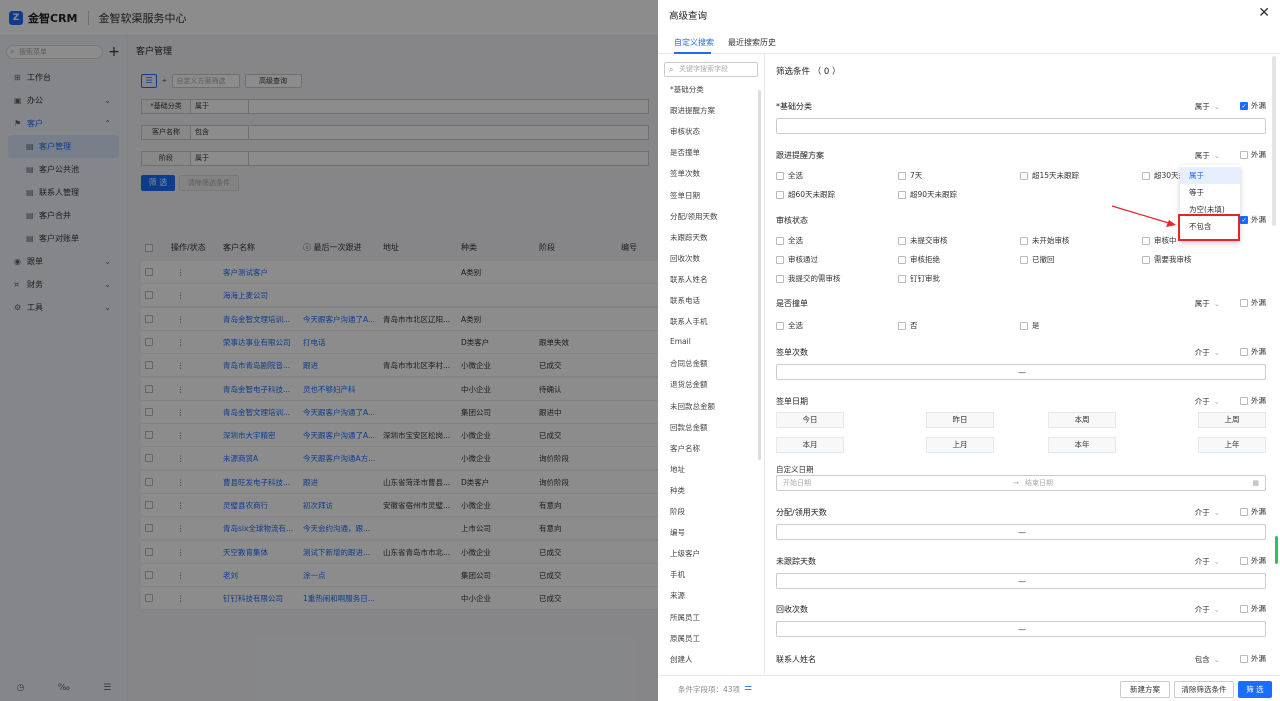  I want to click on alloc-days-range-input: —, so click(1021, 532).